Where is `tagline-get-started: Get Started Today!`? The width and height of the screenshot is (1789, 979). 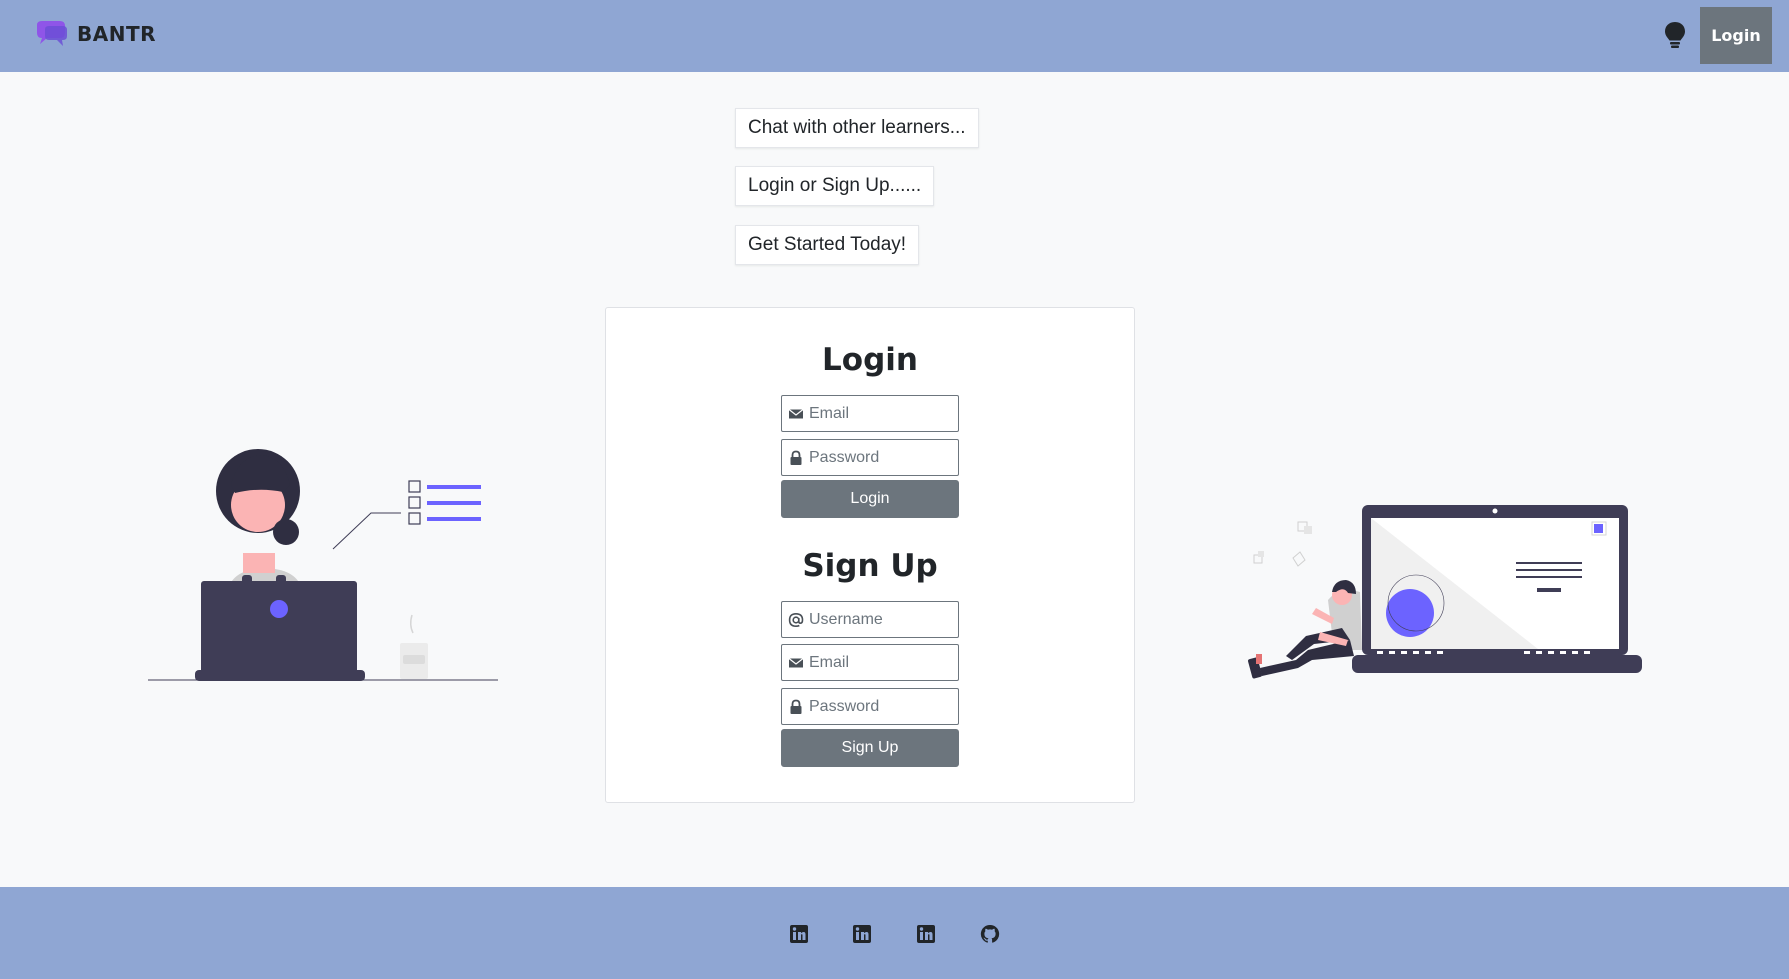
tagline-get-started: Get Started Today! is located at coordinates (827, 245).